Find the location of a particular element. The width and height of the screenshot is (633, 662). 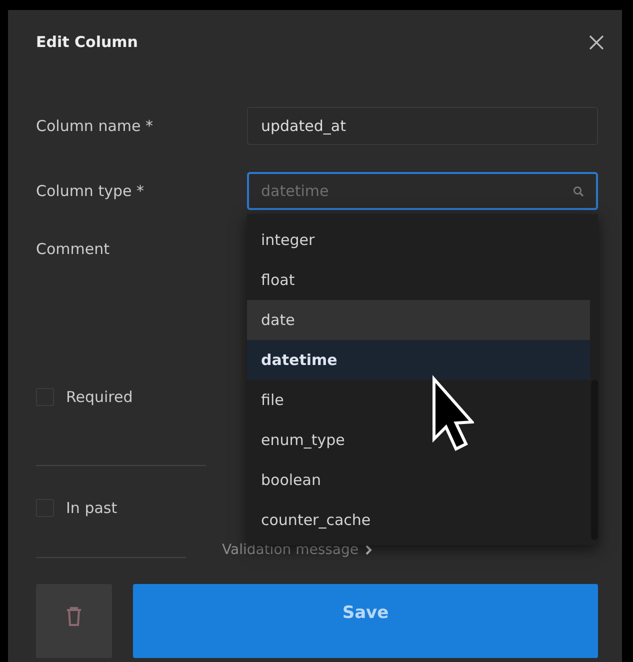

search-icon is located at coordinates (578, 191).